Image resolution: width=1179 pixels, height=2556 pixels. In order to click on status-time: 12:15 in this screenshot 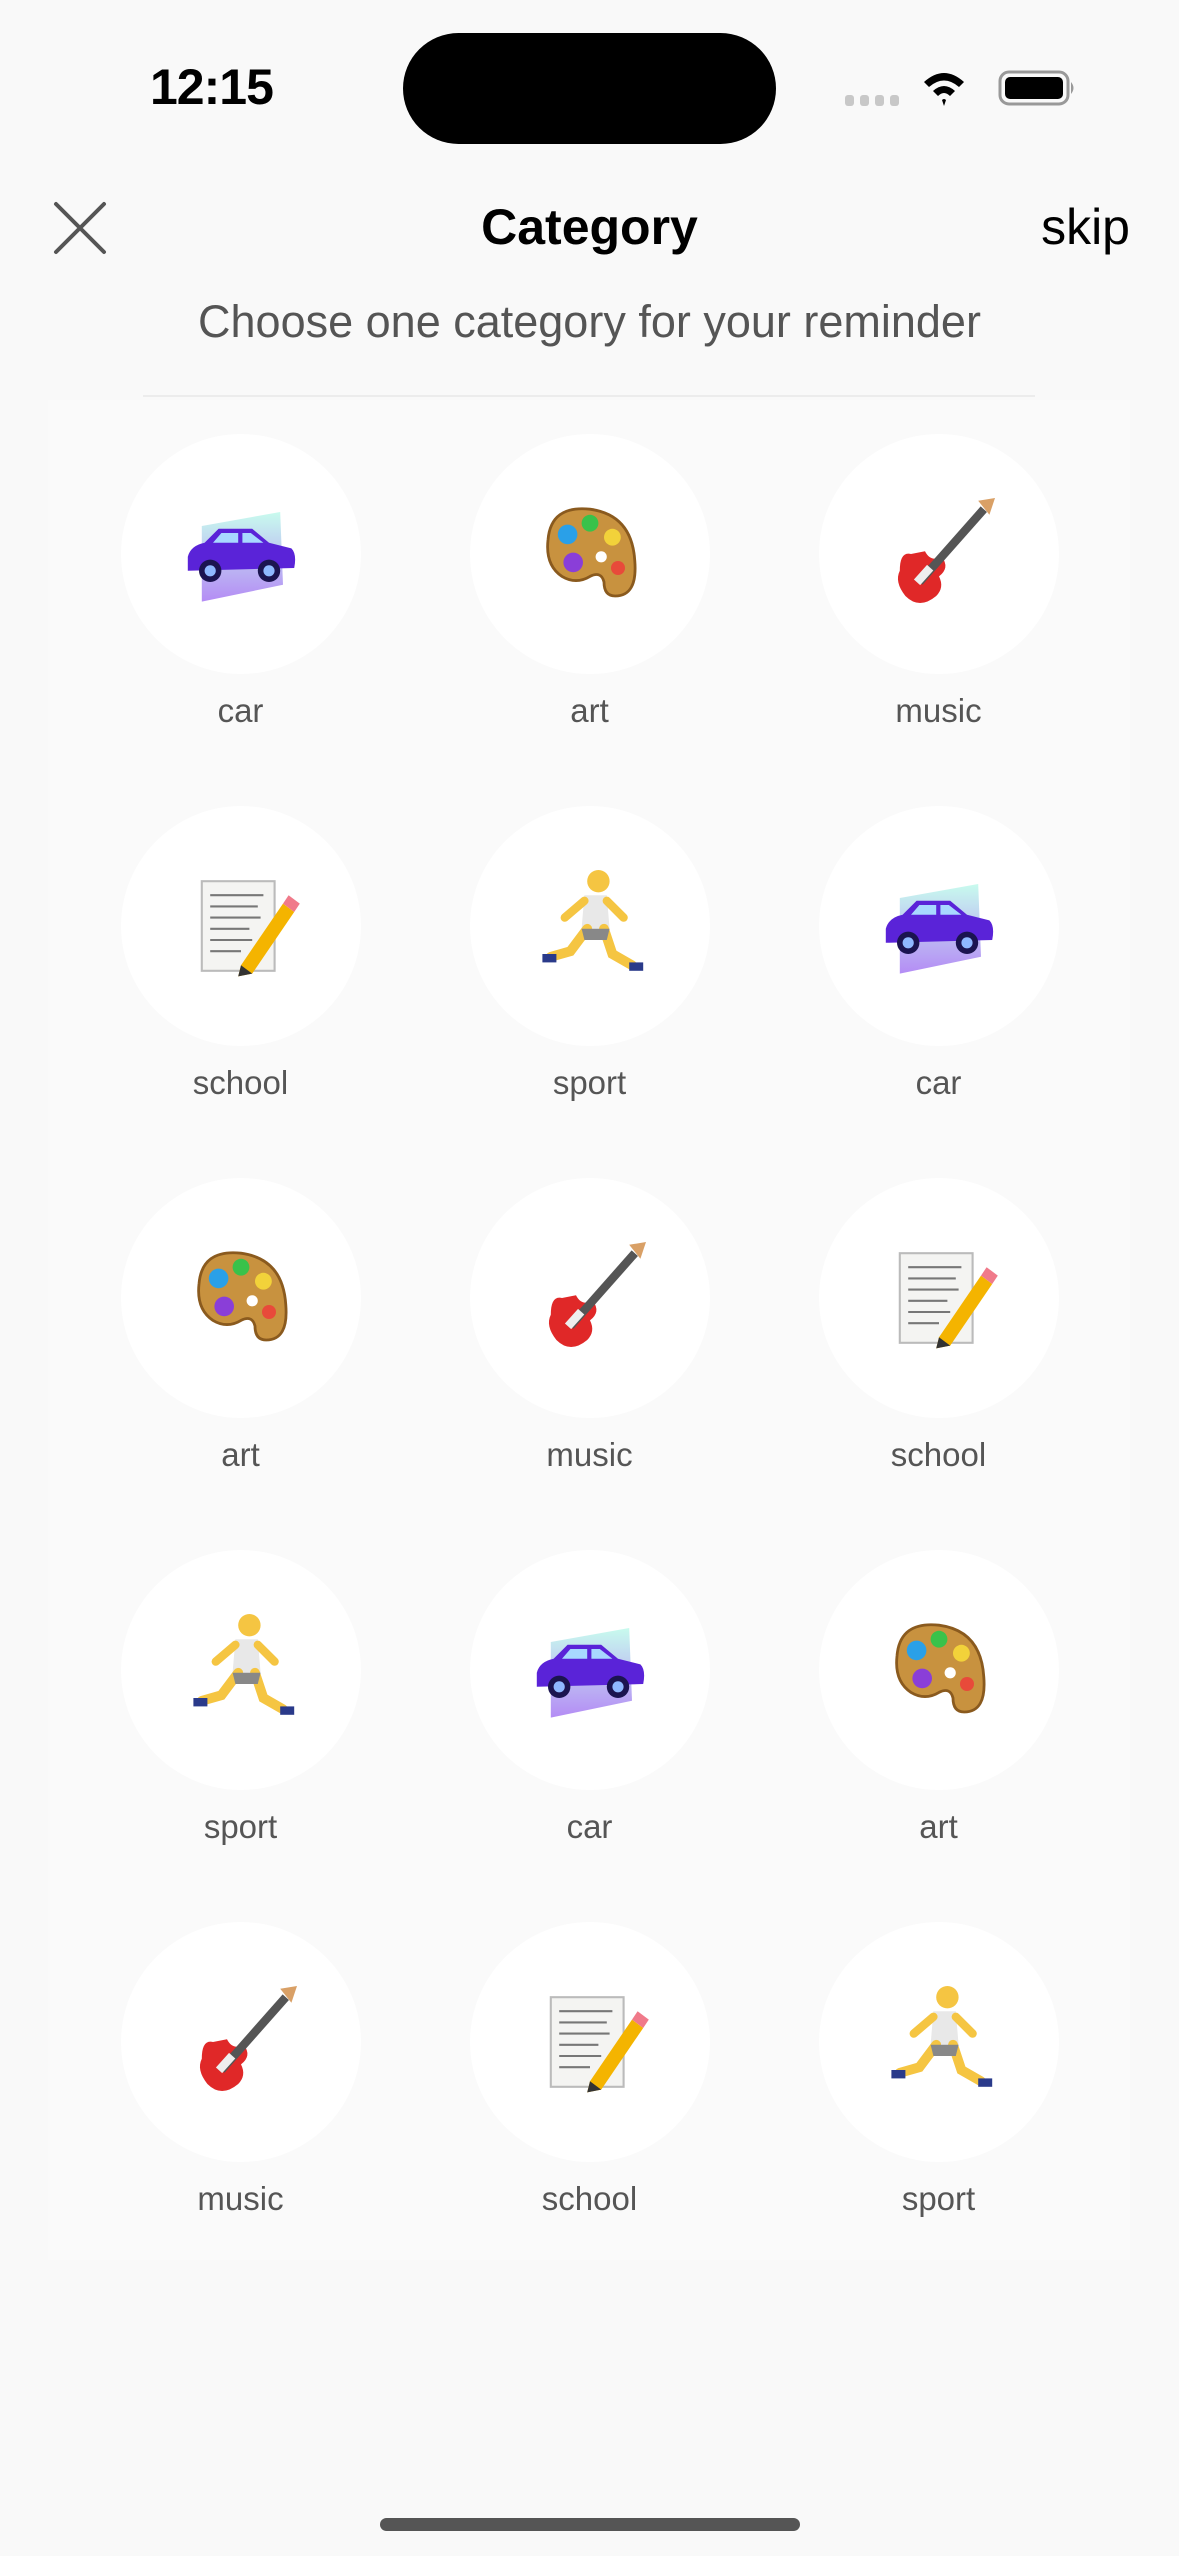, I will do `click(212, 87)`.